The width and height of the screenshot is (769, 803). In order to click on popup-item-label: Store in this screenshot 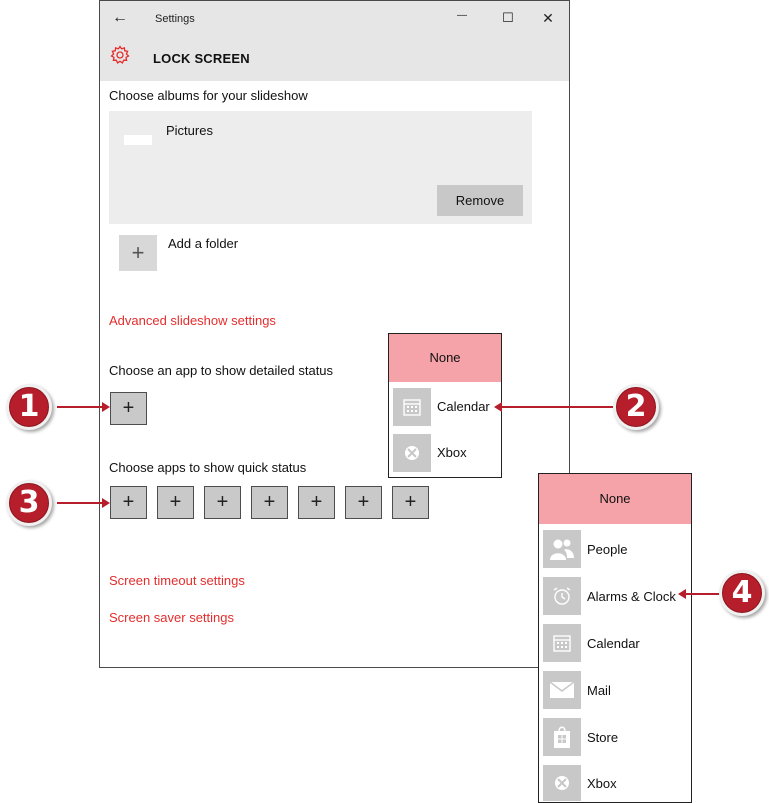, I will do `click(603, 737)`.